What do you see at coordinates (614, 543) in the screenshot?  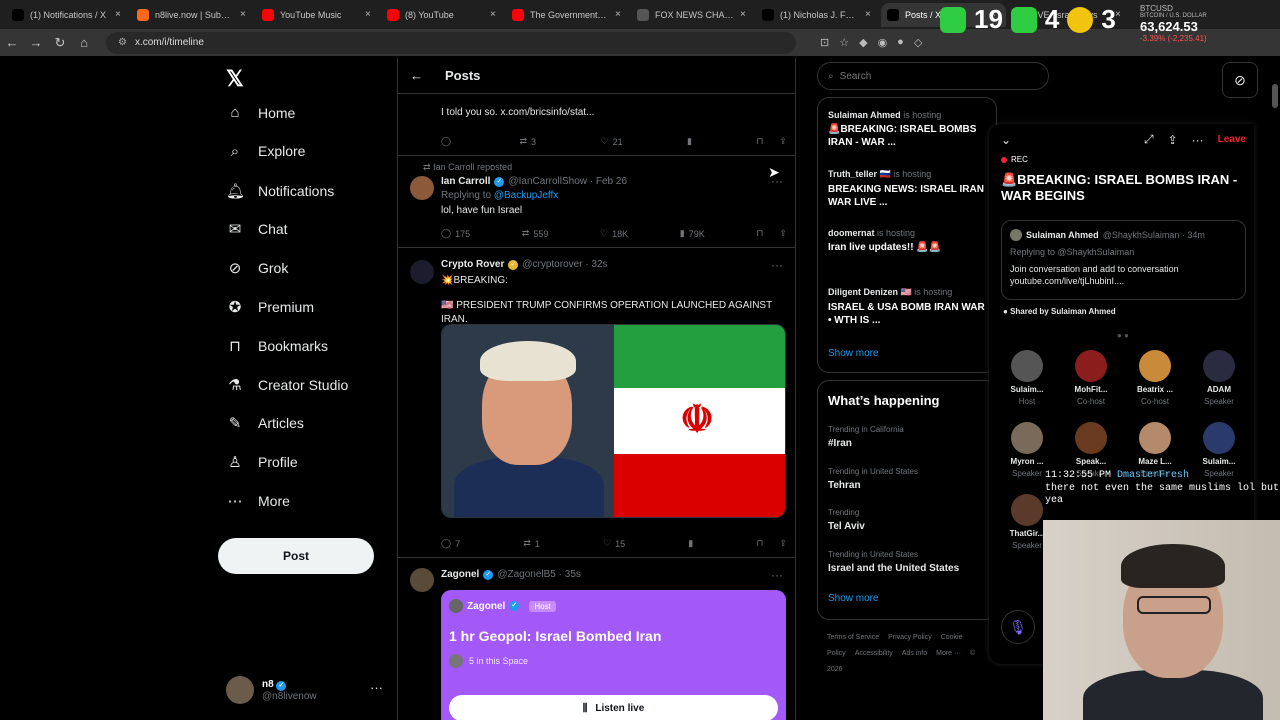 I see `like-button: ♡ 15` at bounding box center [614, 543].